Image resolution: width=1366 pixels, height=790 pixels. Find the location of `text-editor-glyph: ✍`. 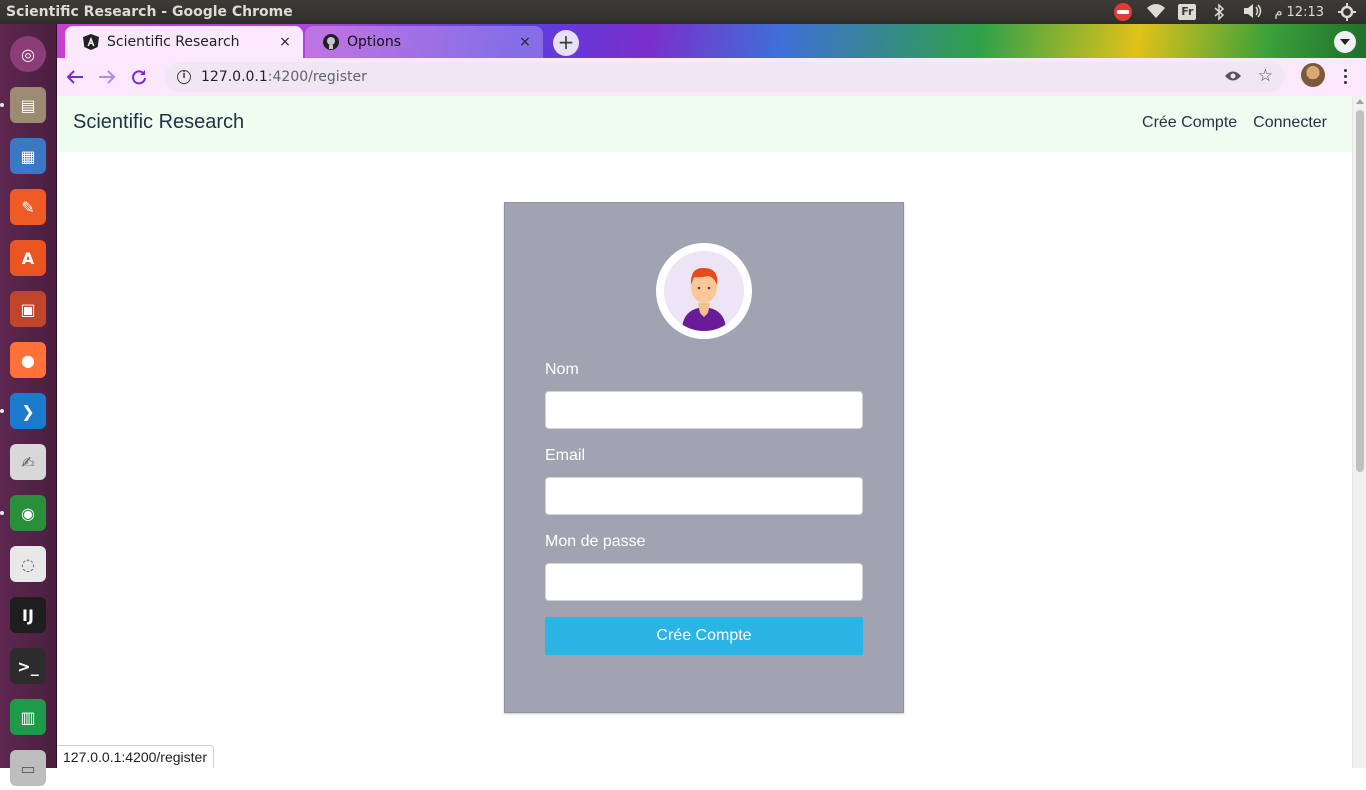

text-editor-glyph: ✍ is located at coordinates (28, 462).